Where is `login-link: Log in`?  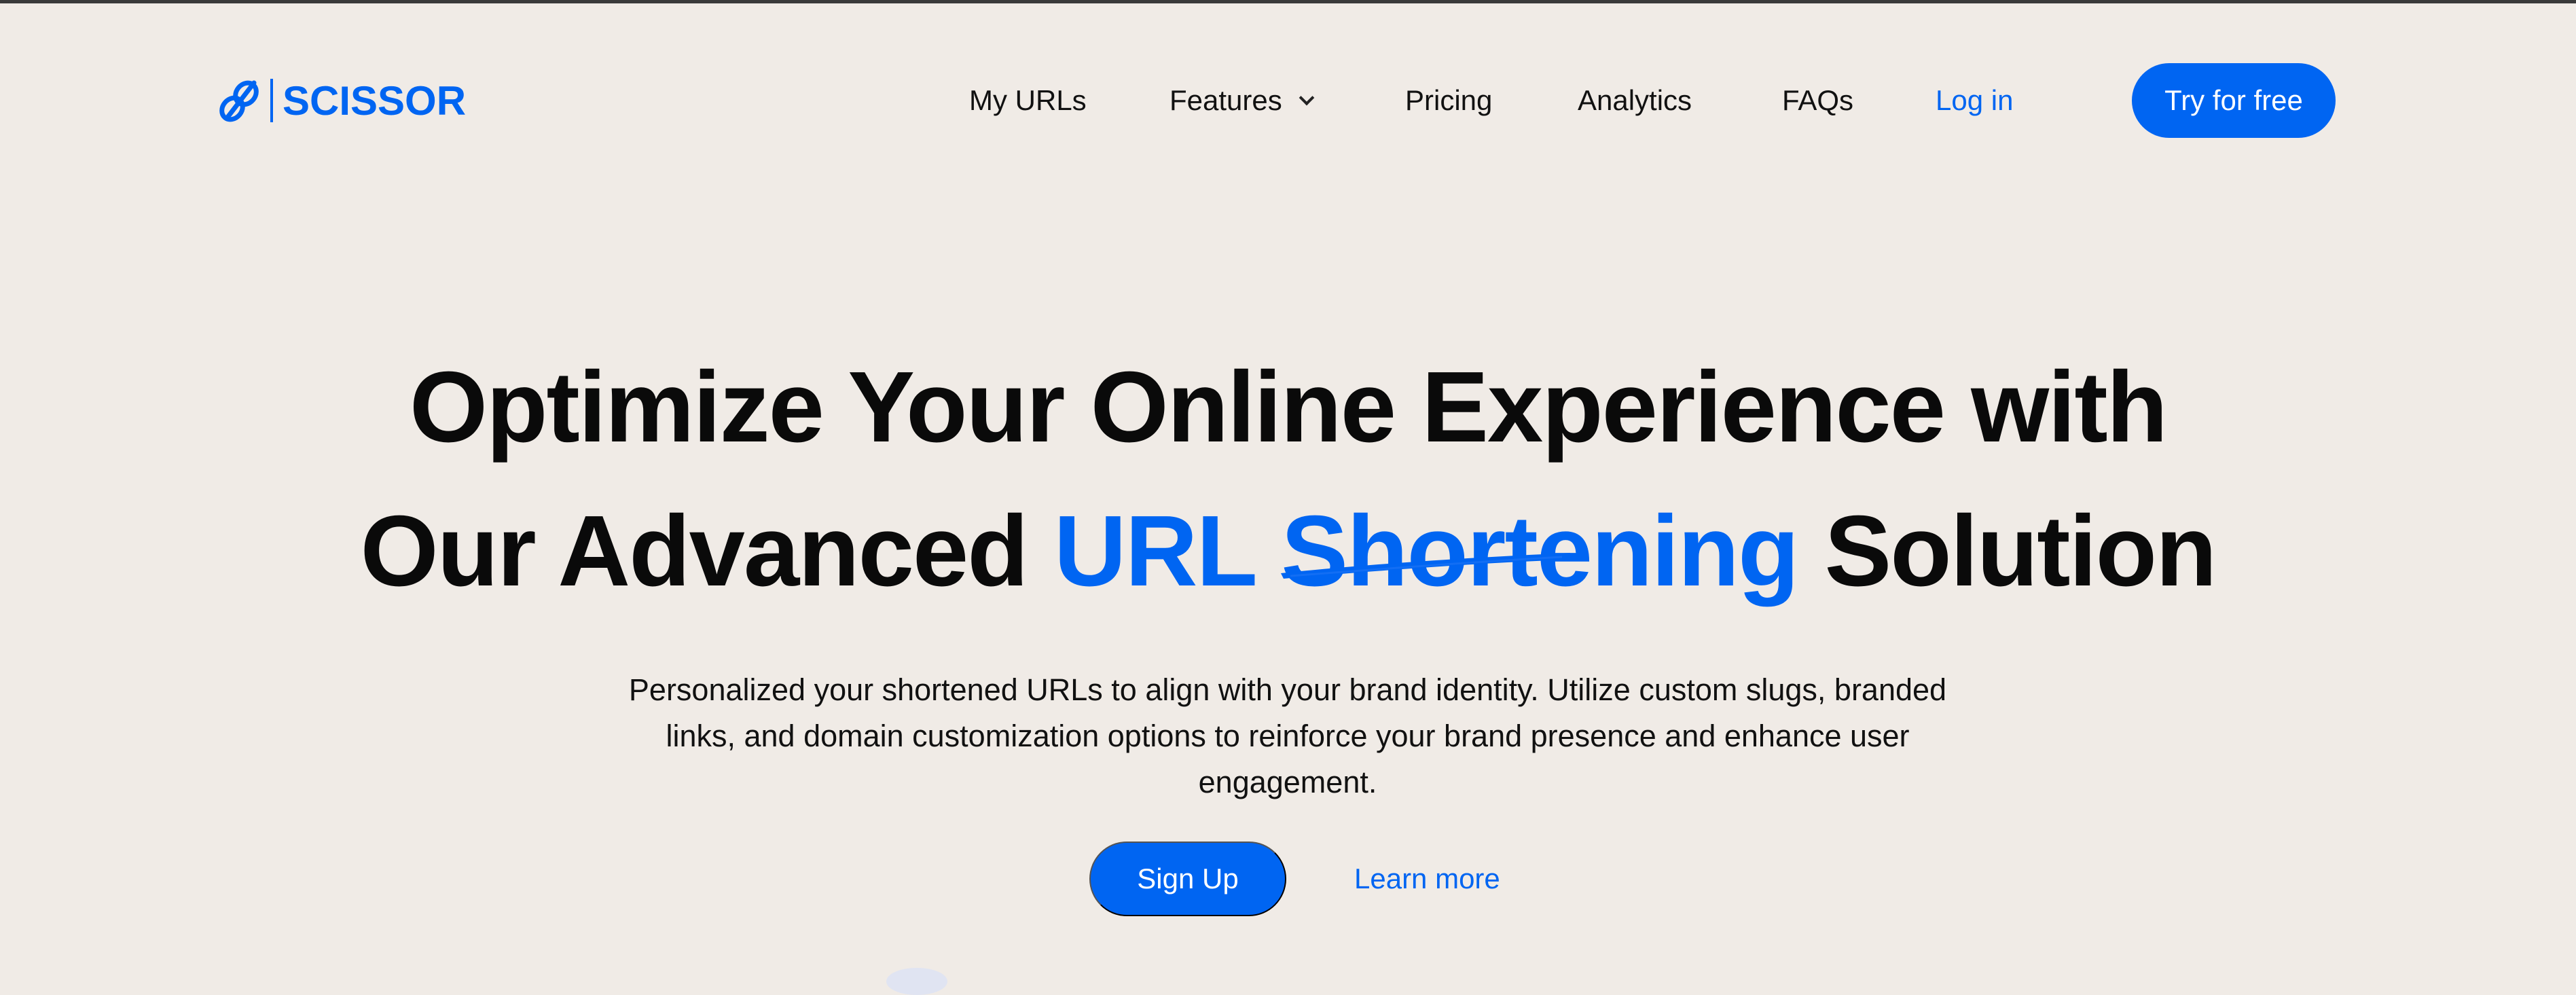
login-link: Log in is located at coordinates (1975, 100).